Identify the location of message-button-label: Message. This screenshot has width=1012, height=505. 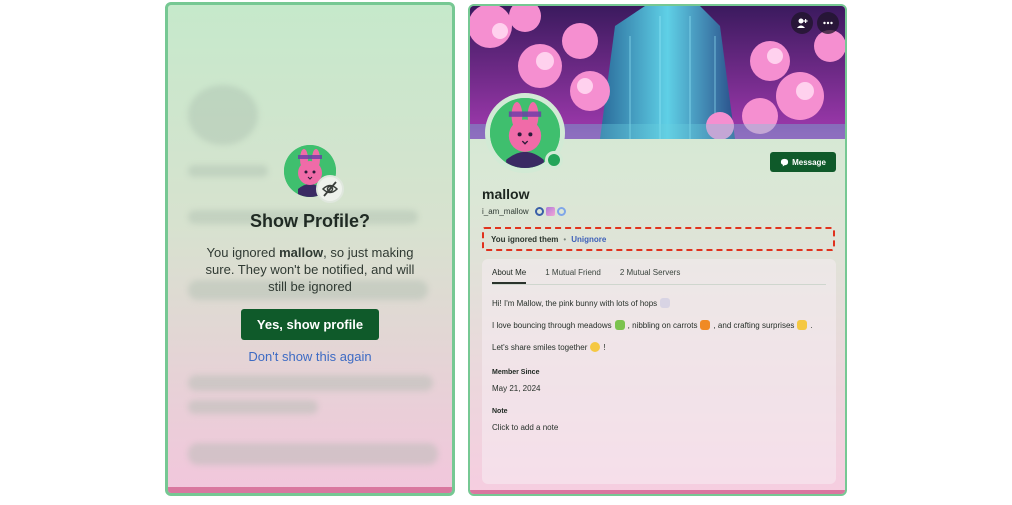
(809, 162).